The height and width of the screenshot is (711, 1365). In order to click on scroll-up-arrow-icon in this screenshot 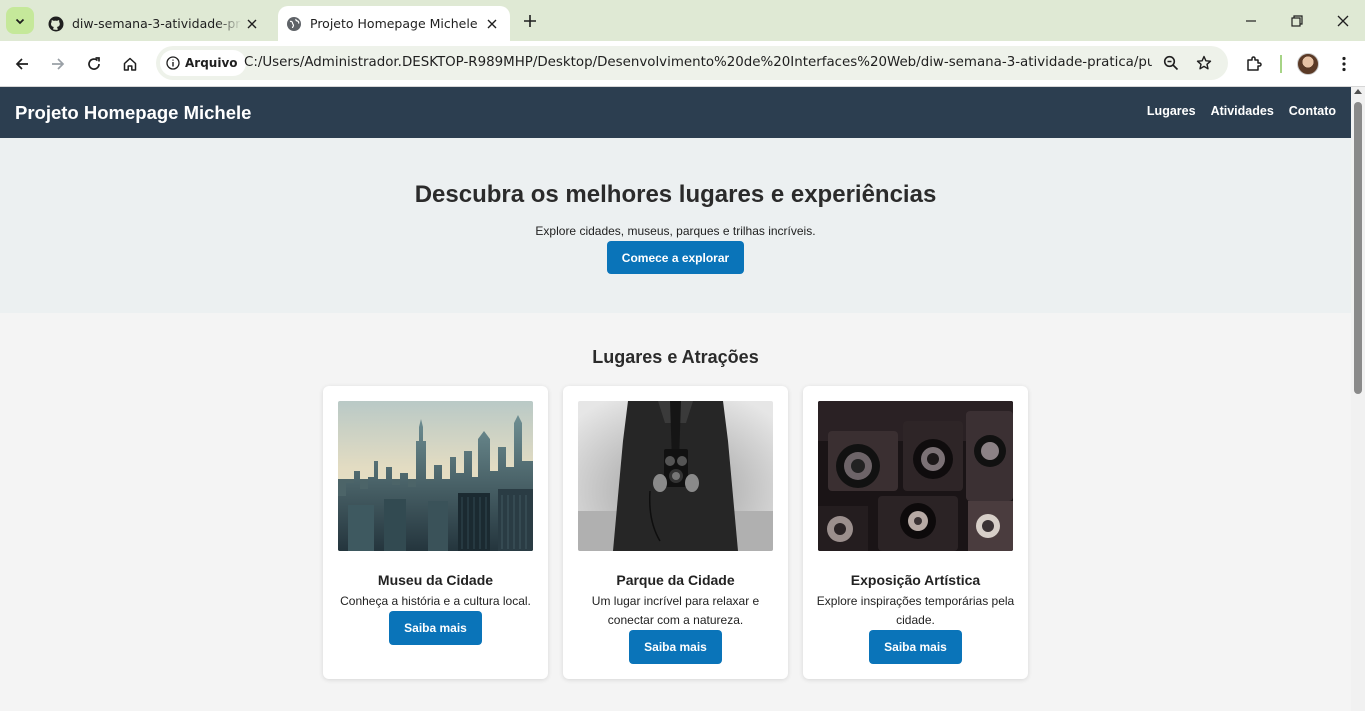, I will do `click(1358, 91)`.